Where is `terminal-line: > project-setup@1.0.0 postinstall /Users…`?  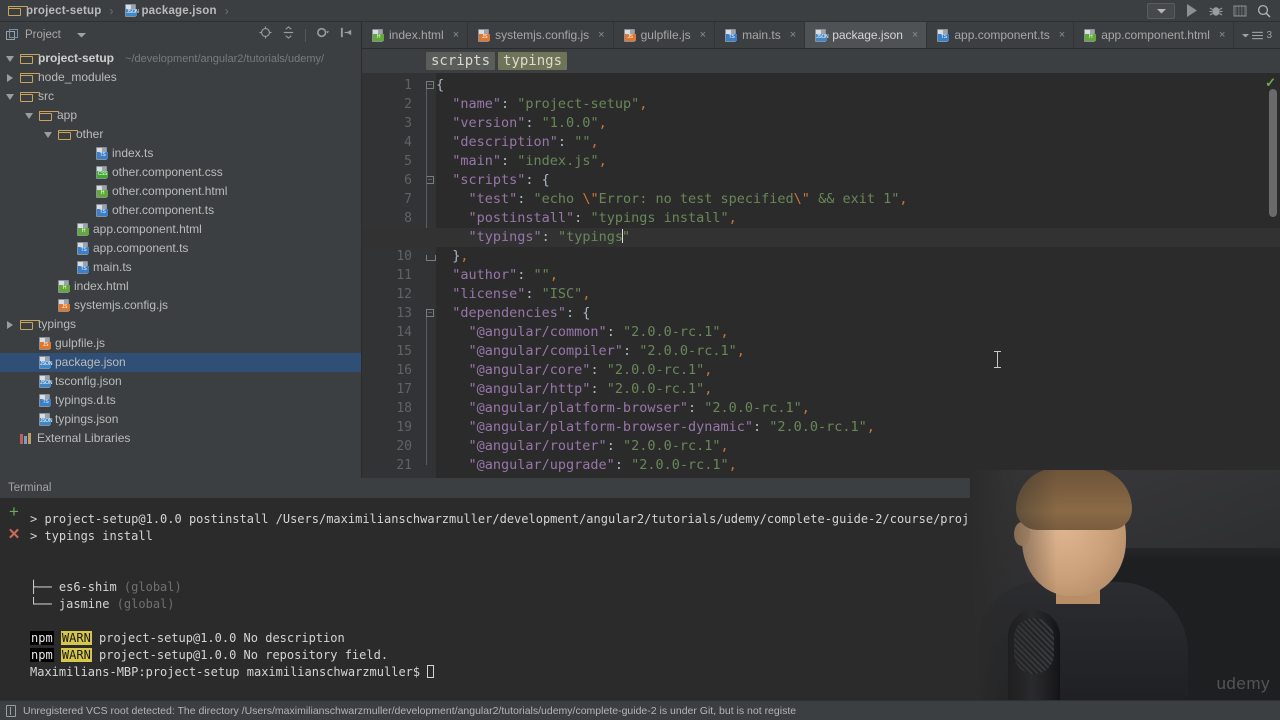
terminal-line: > project-setup@1.0.0 postinstall /Users… is located at coordinates (532, 519).